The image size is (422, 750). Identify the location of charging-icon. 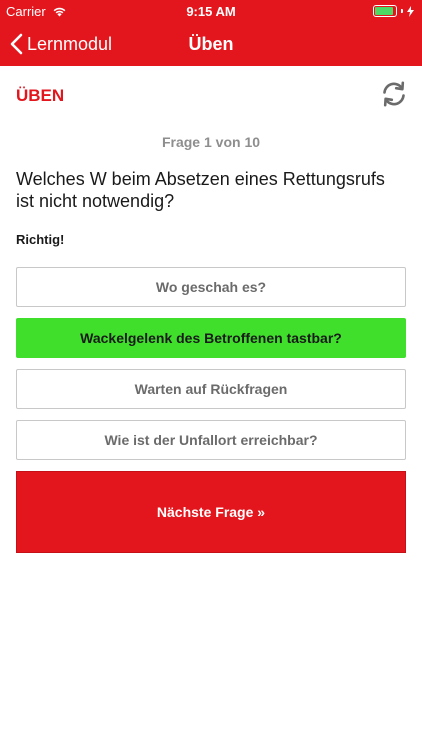
(410, 11).